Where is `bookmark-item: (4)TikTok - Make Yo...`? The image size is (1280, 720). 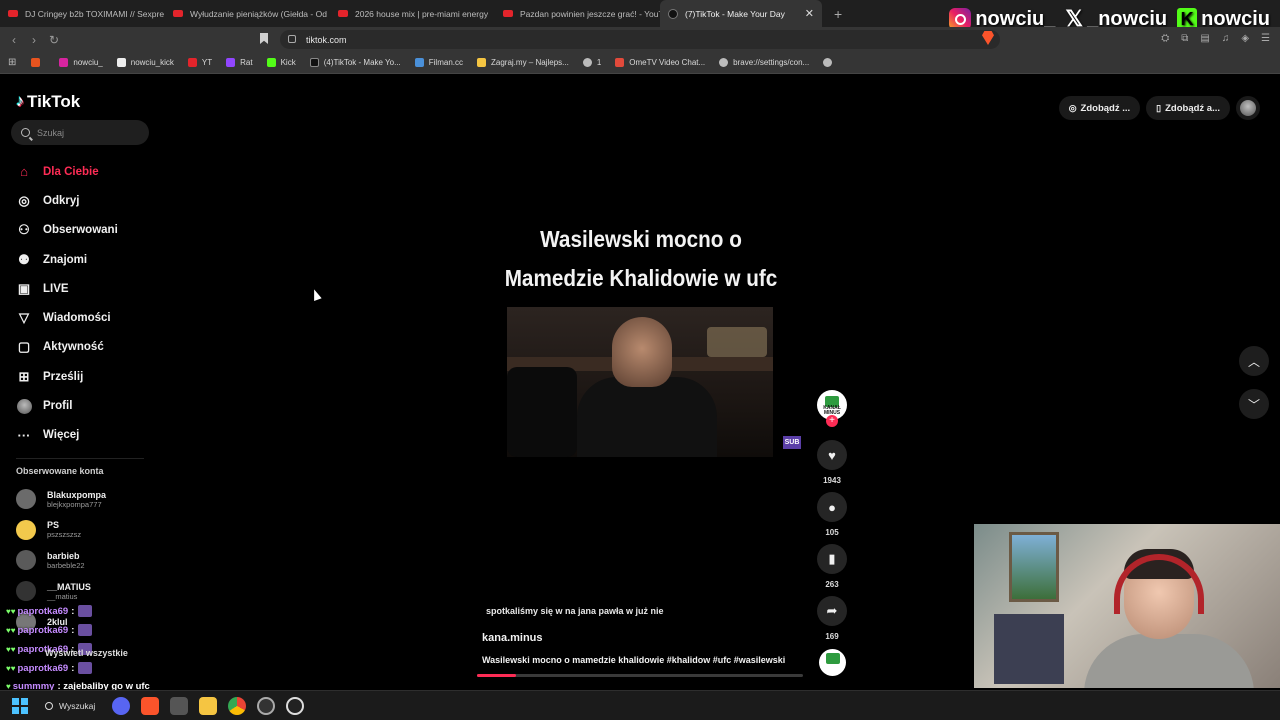
bookmark-item: (4)TikTok - Make Yo... is located at coordinates (355, 62).